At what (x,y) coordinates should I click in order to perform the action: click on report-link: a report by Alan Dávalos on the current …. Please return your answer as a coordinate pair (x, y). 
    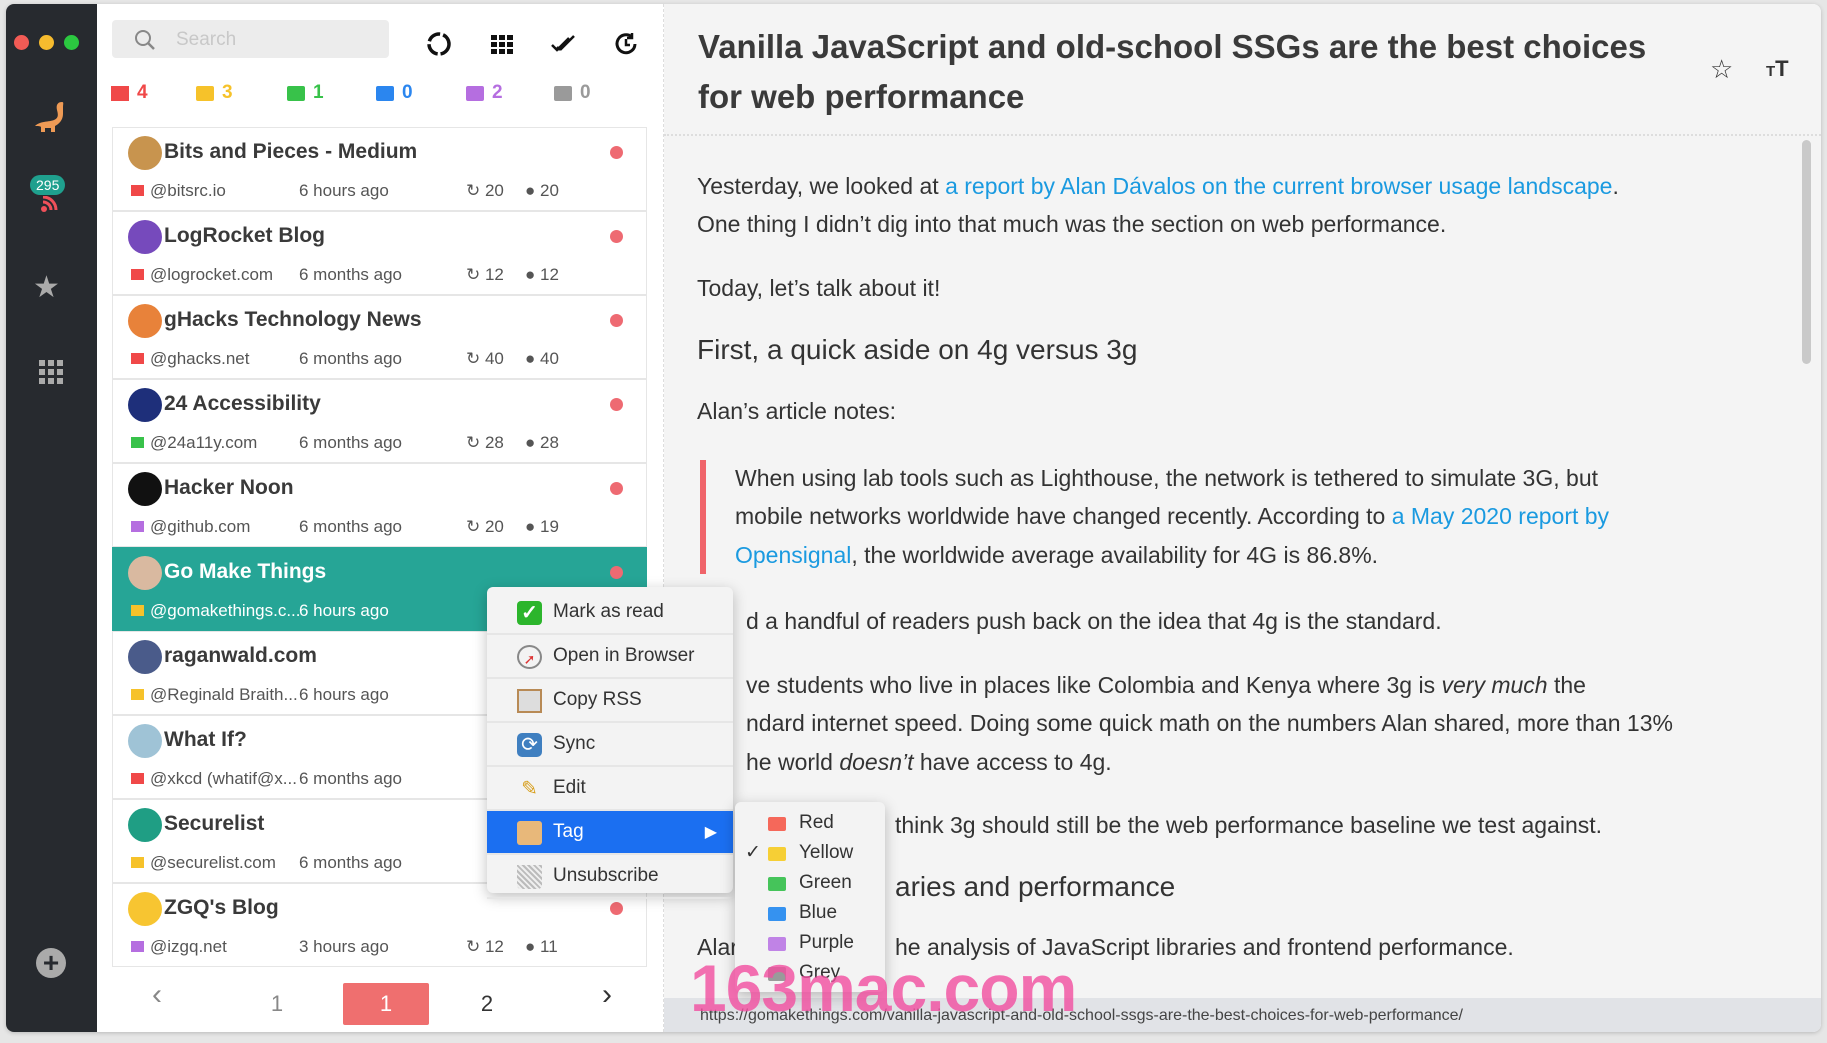
    Looking at the image, I should click on (1278, 186).